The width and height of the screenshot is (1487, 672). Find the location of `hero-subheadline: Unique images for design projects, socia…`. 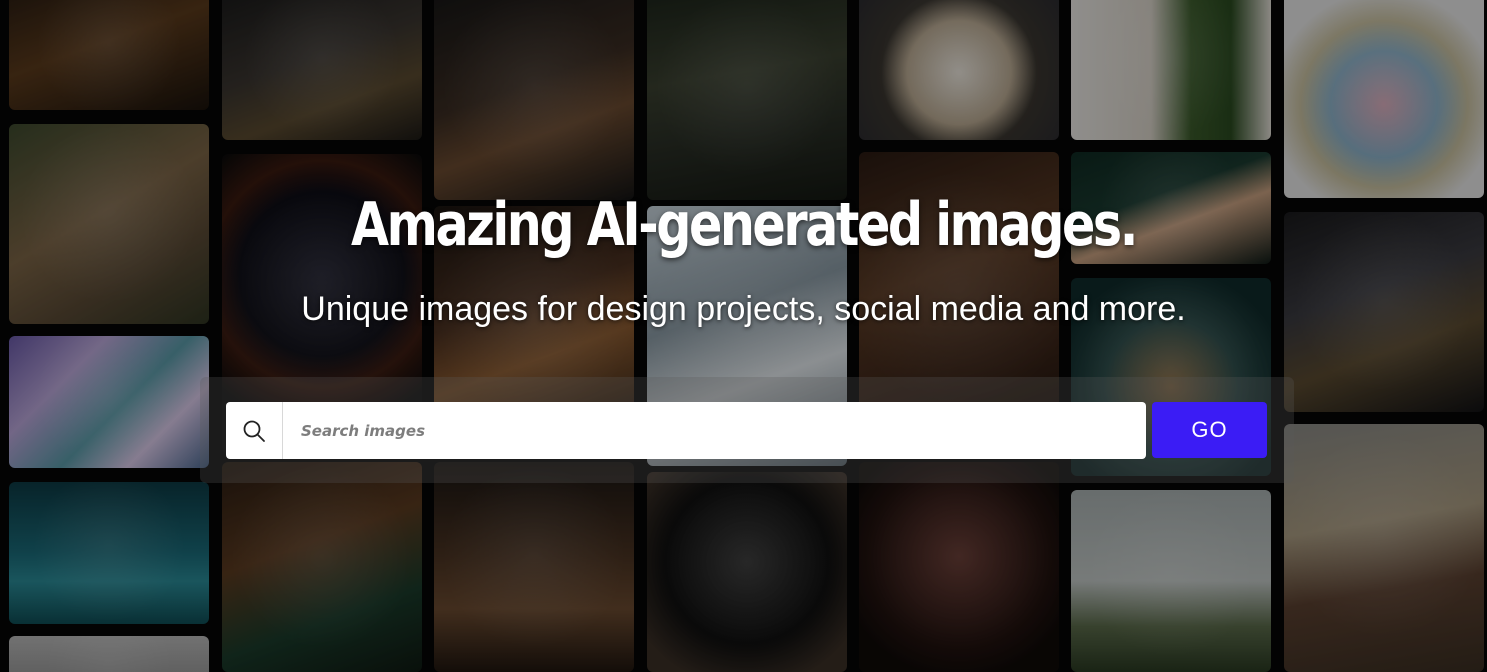

hero-subheadline: Unique images for design projects, socia… is located at coordinates (743, 309).